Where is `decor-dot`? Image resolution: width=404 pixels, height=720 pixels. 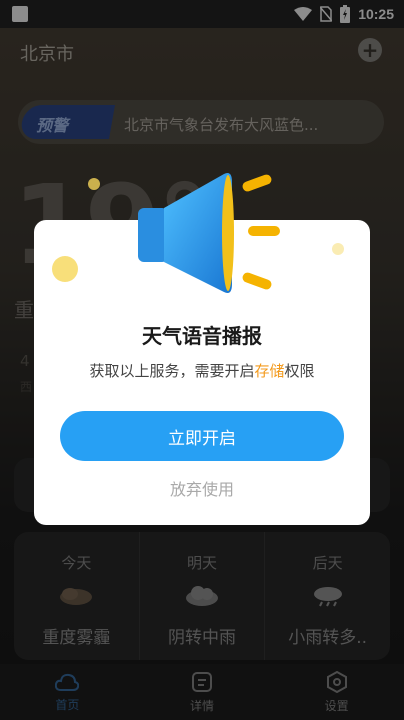 decor-dot is located at coordinates (94, 184).